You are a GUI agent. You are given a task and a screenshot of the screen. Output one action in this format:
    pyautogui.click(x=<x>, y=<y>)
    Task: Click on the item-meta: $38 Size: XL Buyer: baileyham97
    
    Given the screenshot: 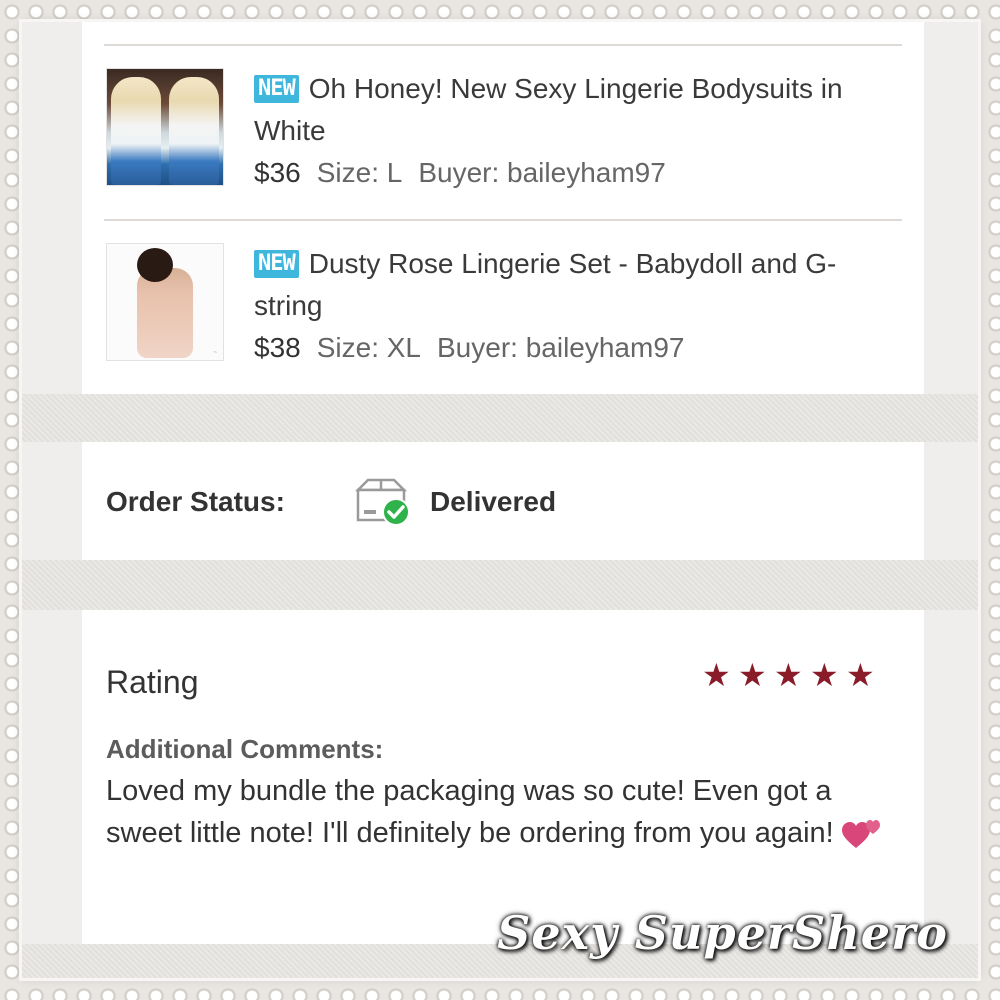 What is the action you would take?
    pyautogui.click(x=579, y=348)
    